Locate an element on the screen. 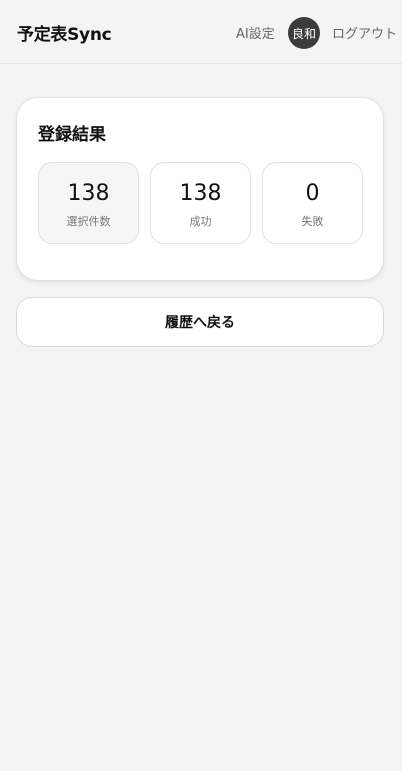 This screenshot has height=771, width=402. stat-success: 138 成功 is located at coordinates (200, 203).